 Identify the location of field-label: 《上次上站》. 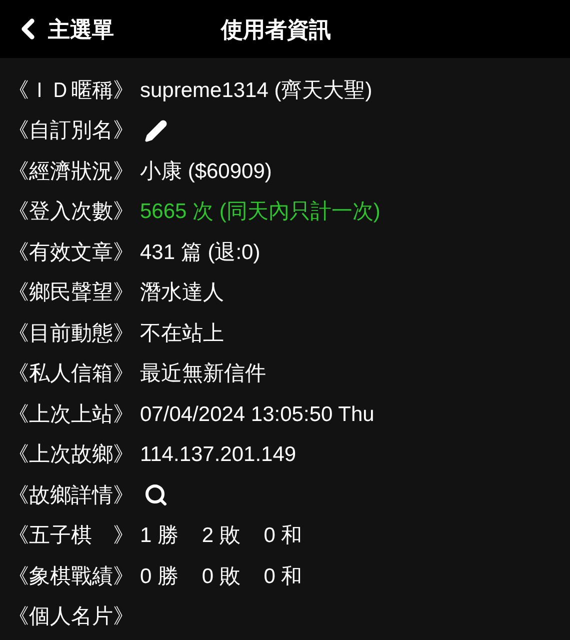
(71, 415).